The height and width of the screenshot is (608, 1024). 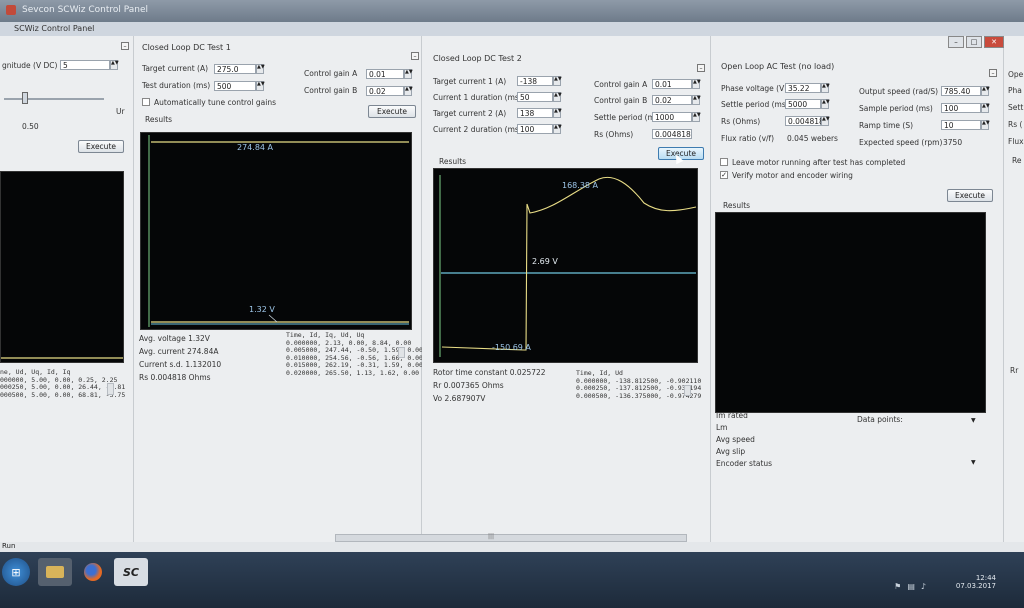 What do you see at coordinates (470, 81) in the screenshot?
I see `dc2-target1-label: Target current 1 (A)` at bounding box center [470, 81].